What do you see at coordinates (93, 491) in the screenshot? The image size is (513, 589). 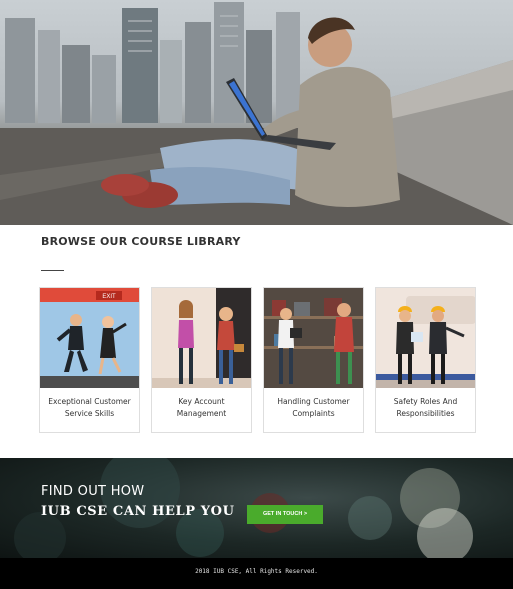 I see `cta-heading-line1: FIND OUT HOW` at bounding box center [93, 491].